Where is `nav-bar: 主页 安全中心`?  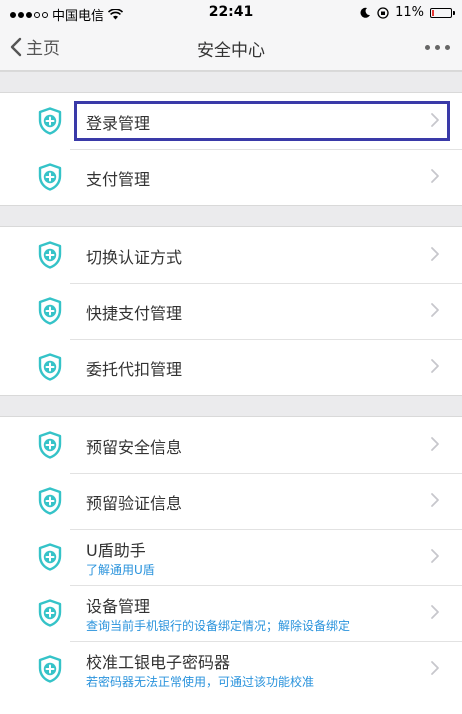
nav-bar: 主页 安全中心 is located at coordinates (231, 48).